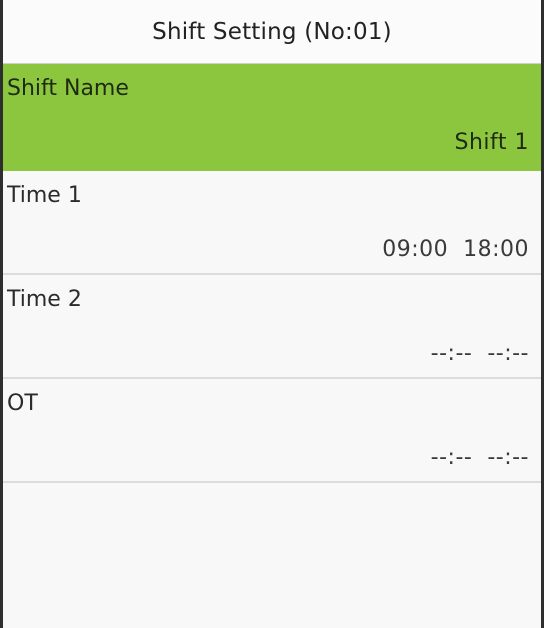  Describe the element at coordinates (455, 249) in the screenshot. I see `list-item-value: 09:00 18:00` at that location.